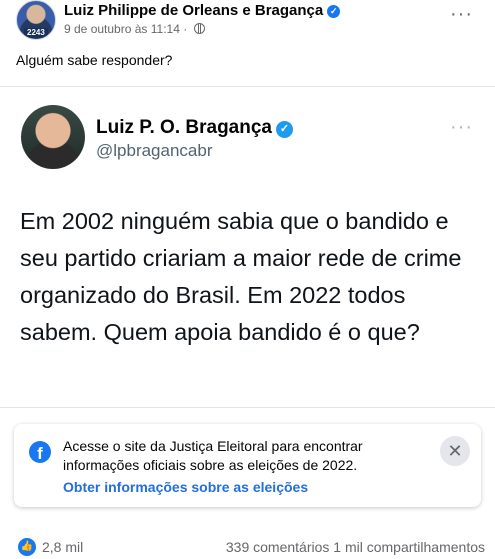  I want to click on verified-badge-icon: ✓, so click(334, 11).